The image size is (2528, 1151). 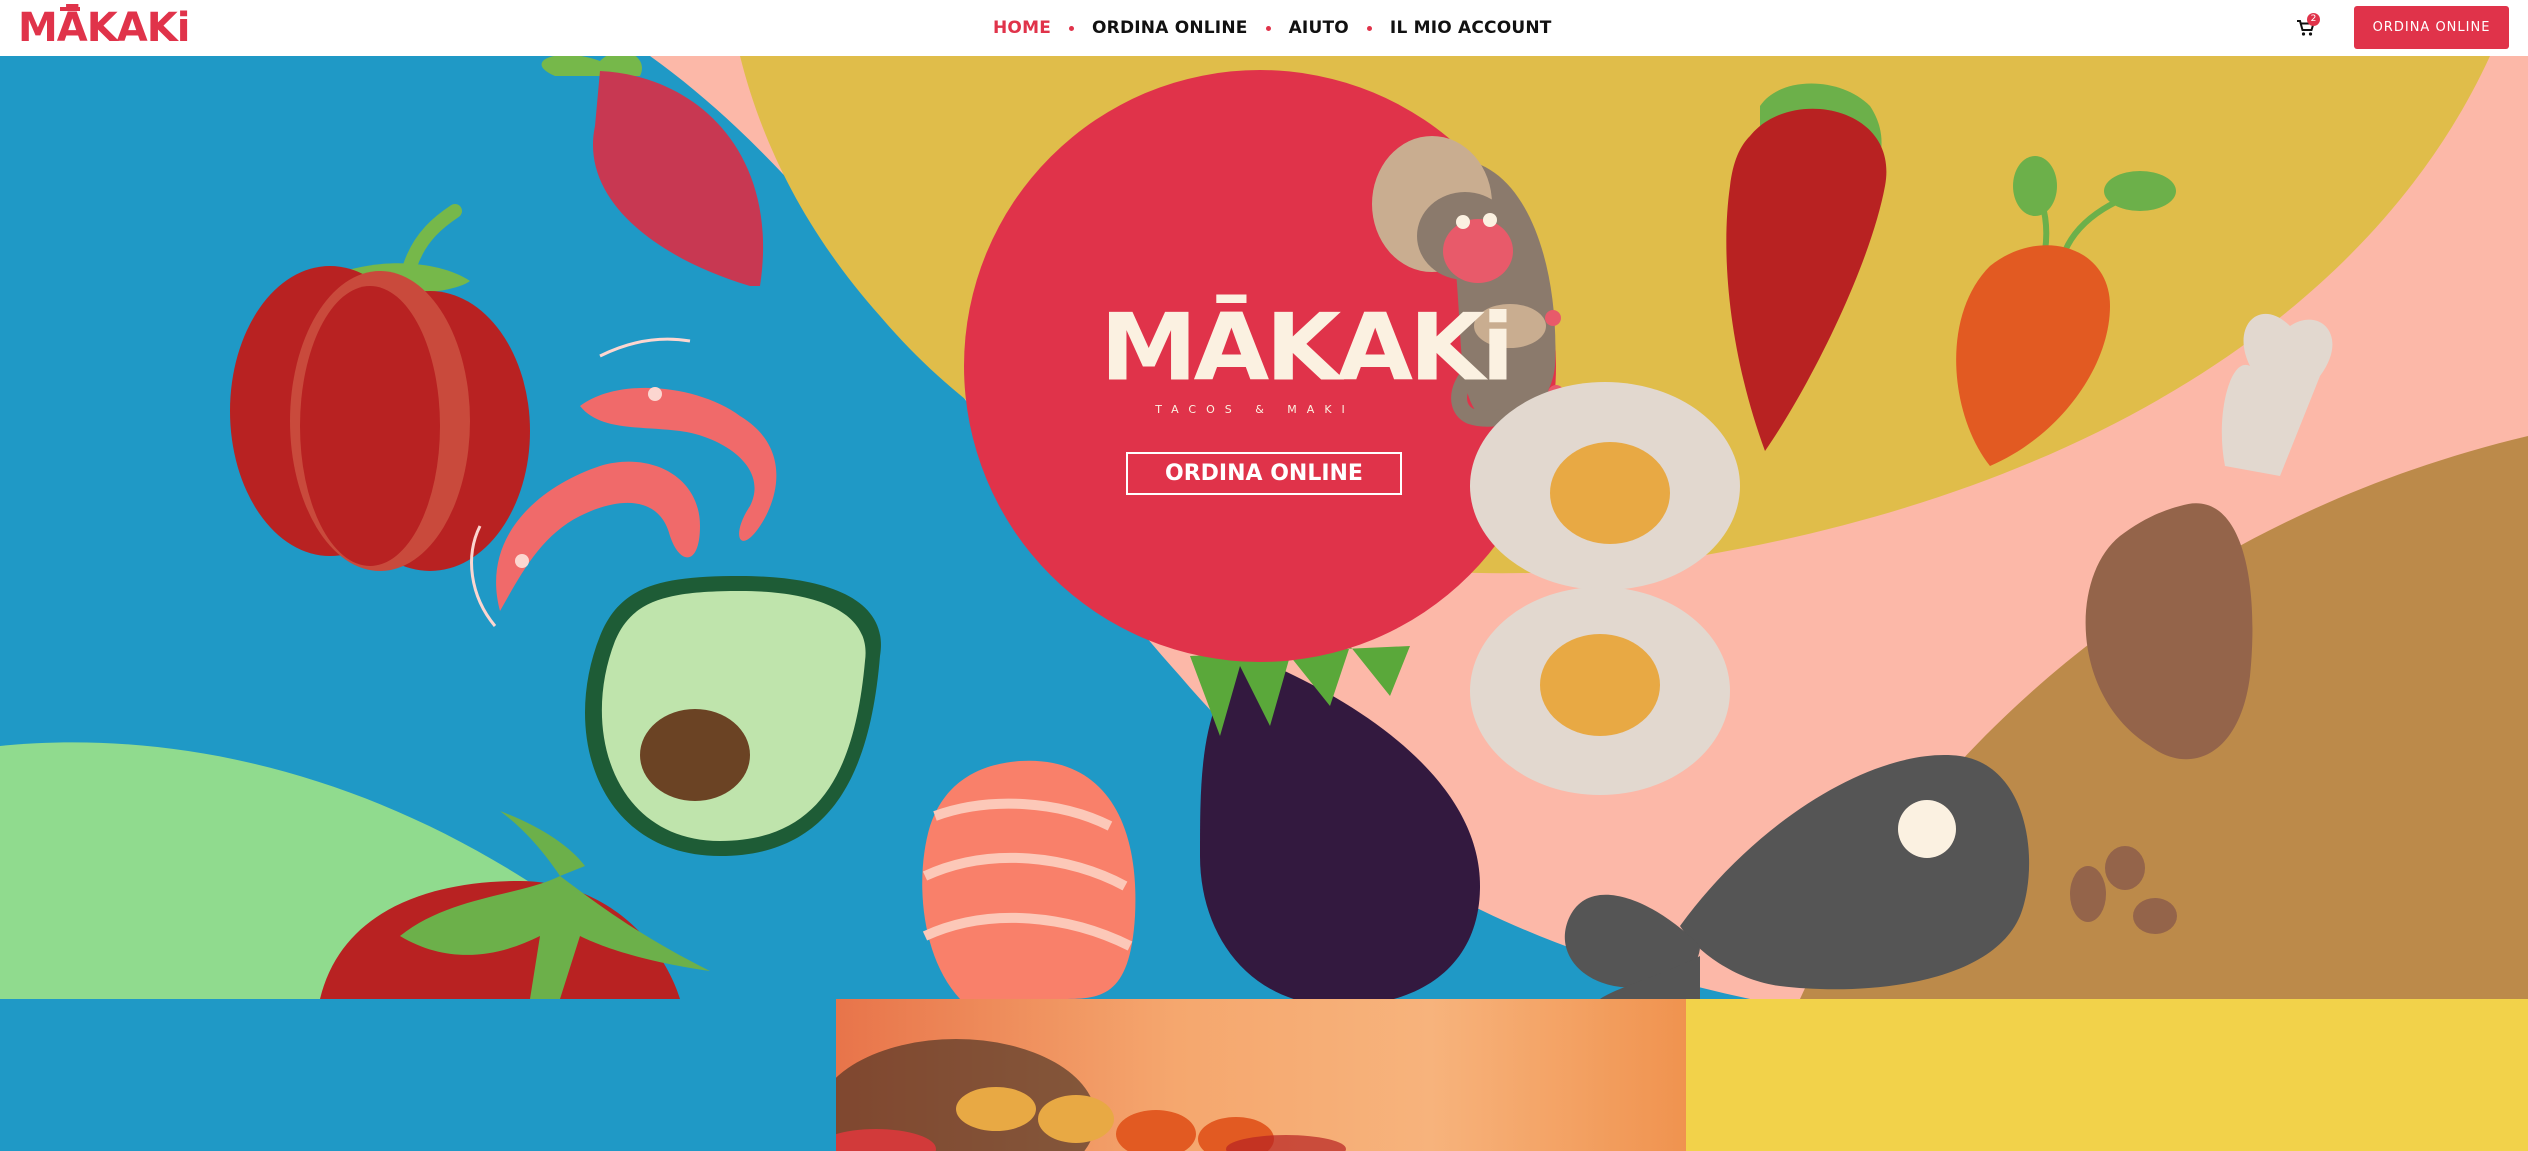 What do you see at coordinates (1264, 473) in the screenshot?
I see `hero-order-online-button: ORDINA ONLINE` at bounding box center [1264, 473].